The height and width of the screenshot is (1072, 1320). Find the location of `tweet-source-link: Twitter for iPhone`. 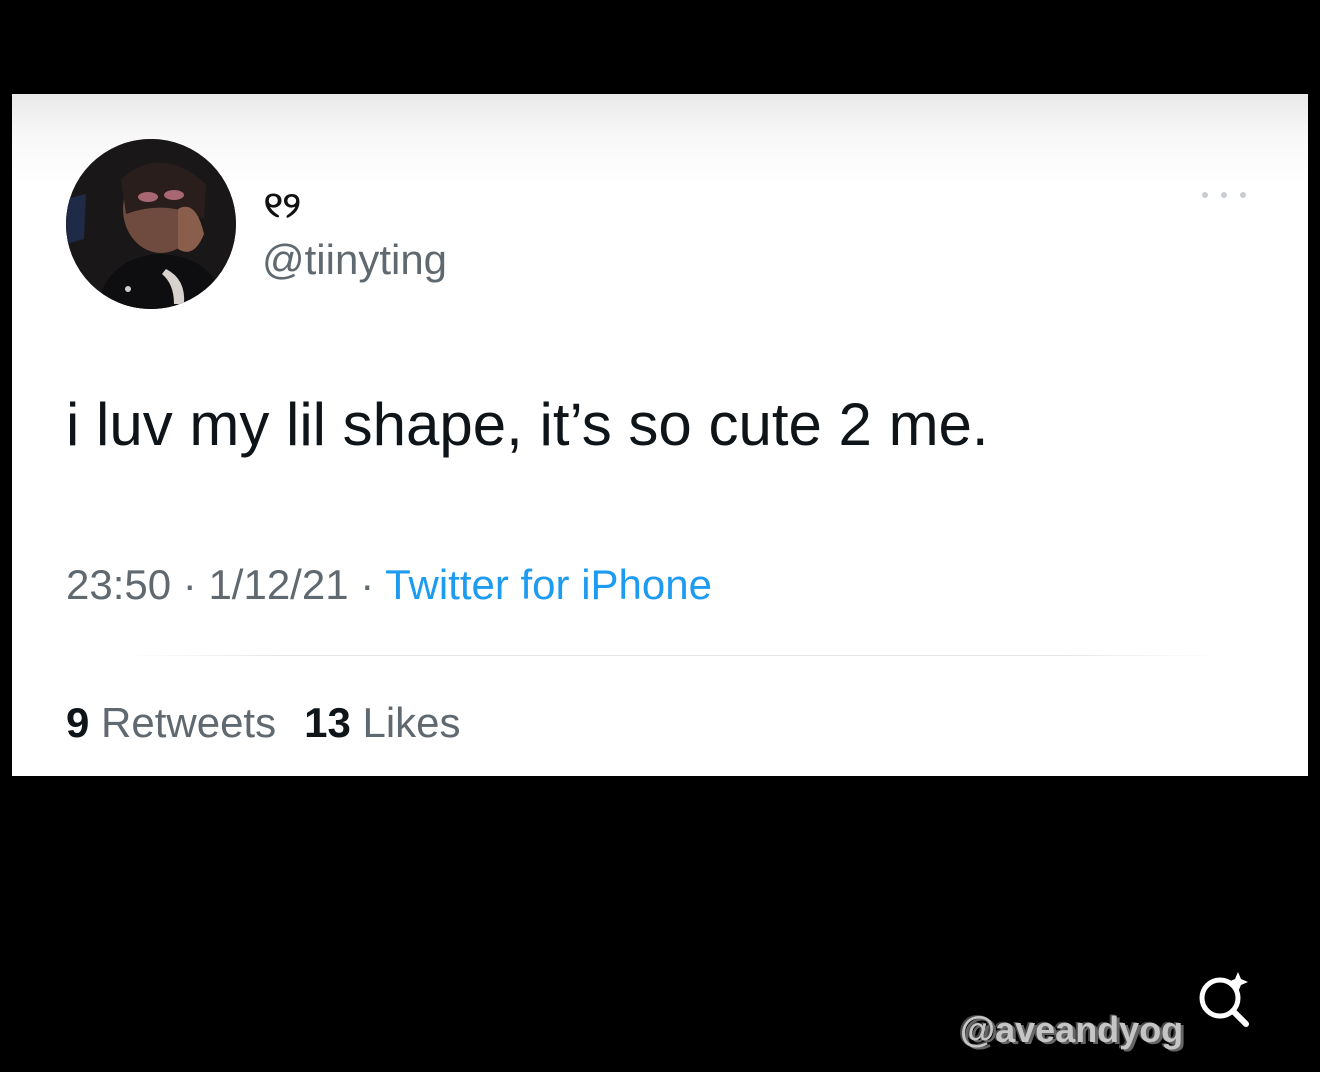

tweet-source-link: Twitter for iPhone is located at coordinates (548, 584).